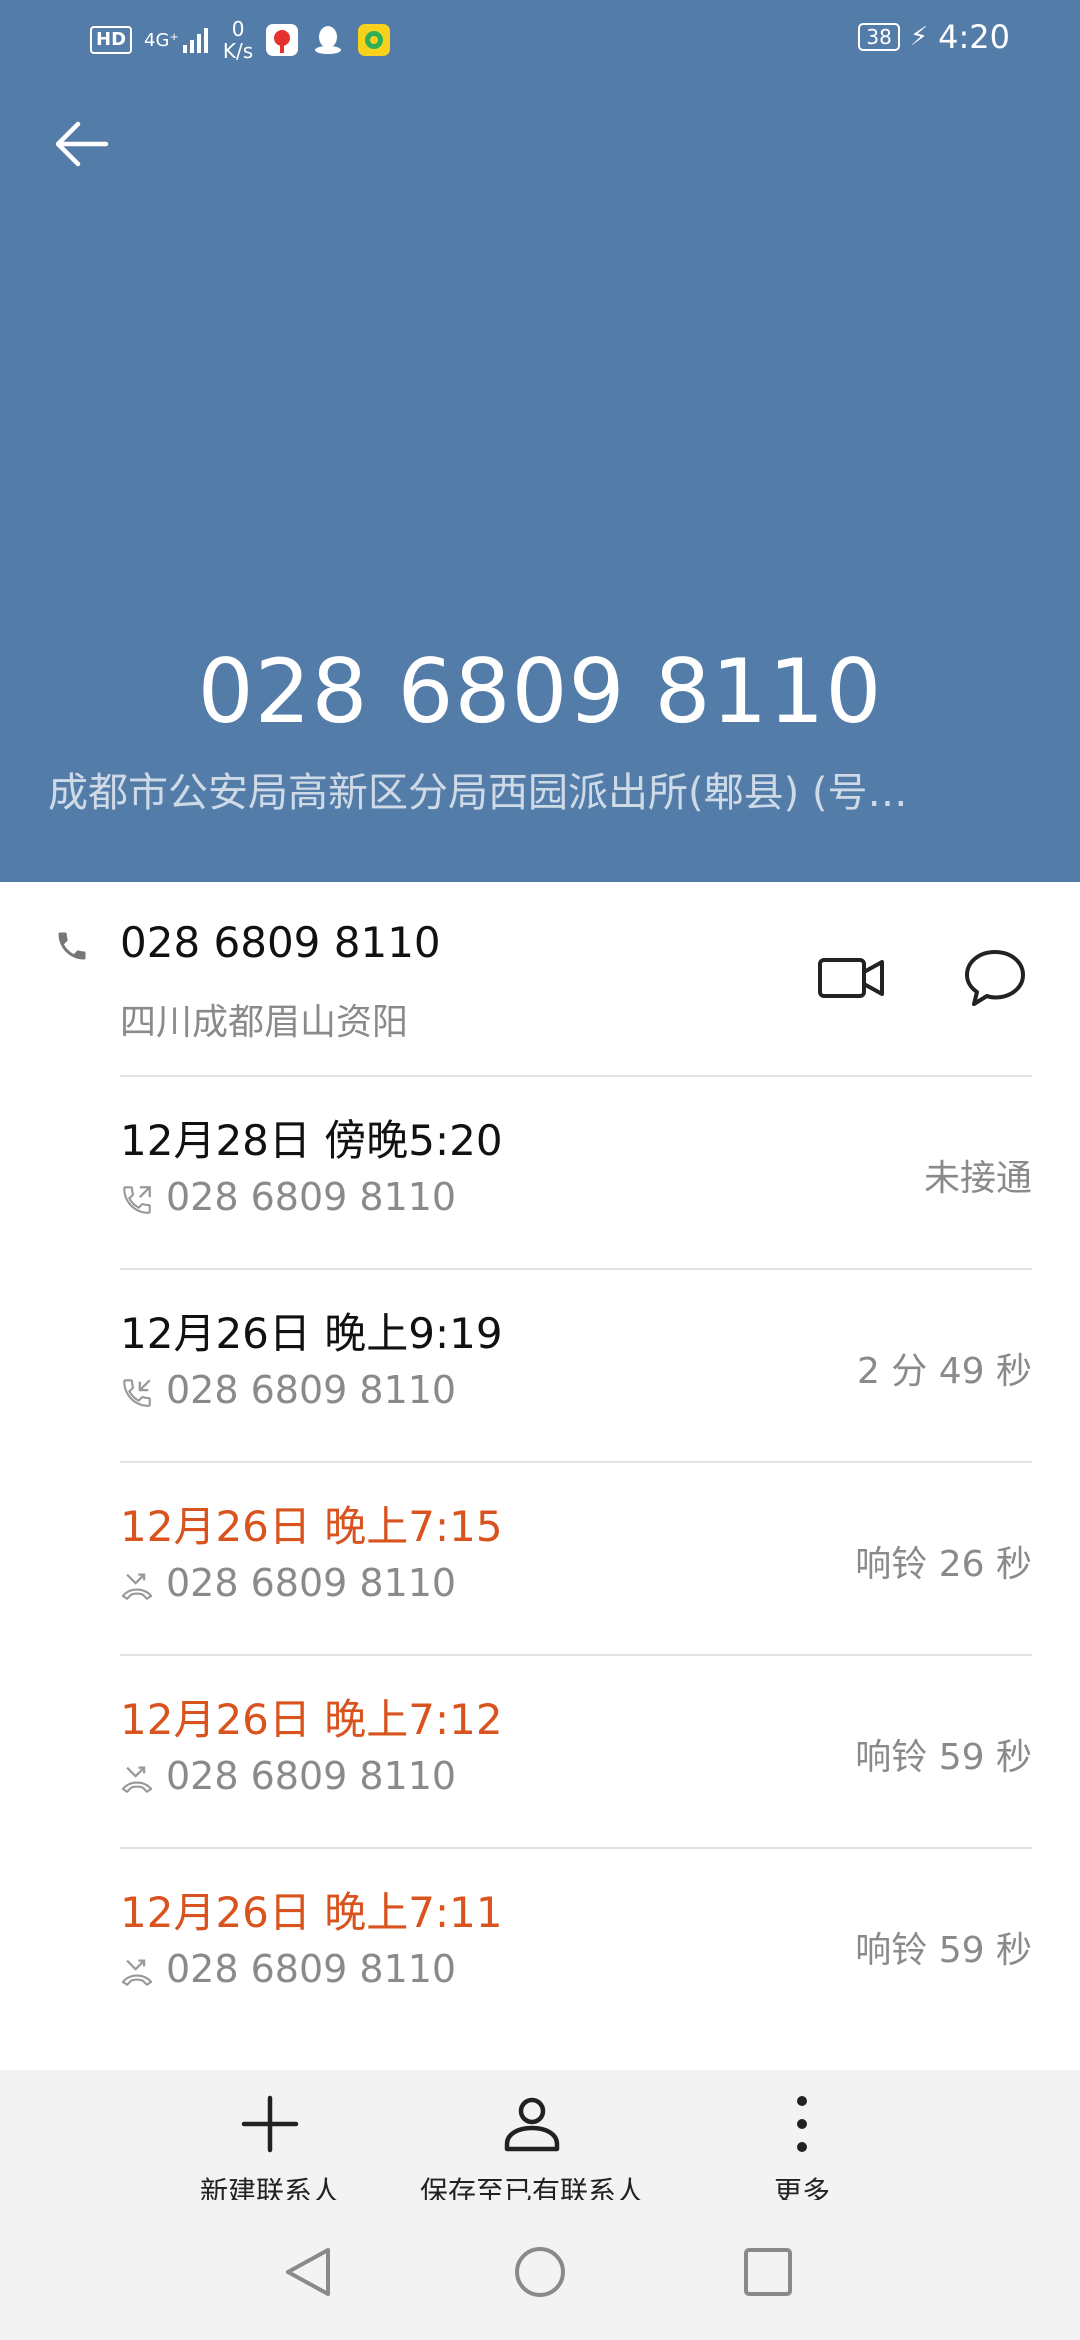 The image size is (1080, 2340). Describe the element at coordinates (328, 40) in the screenshot. I see `qq-icon` at that location.